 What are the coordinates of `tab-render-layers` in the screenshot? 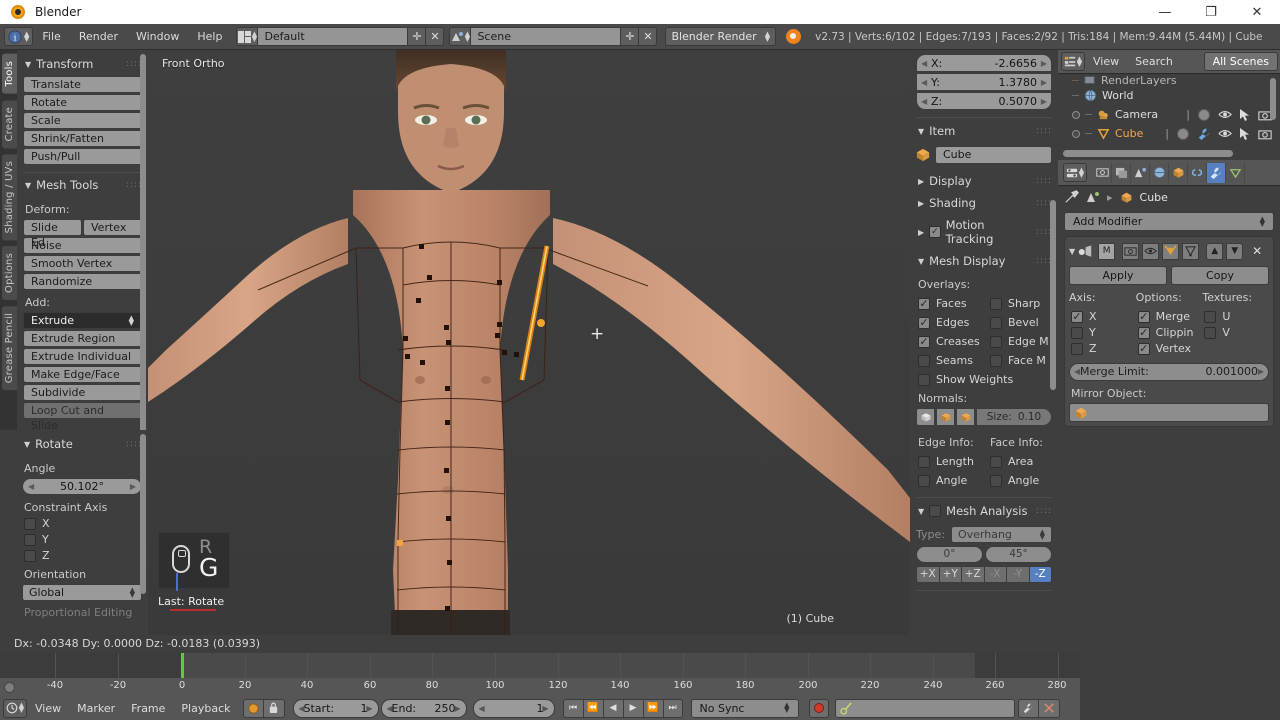 It's located at (1121, 172).